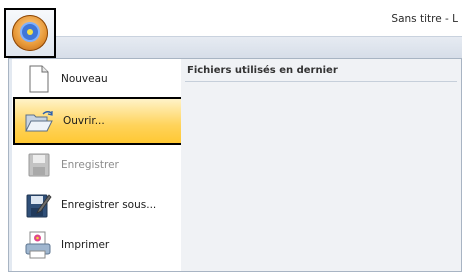 Image resolution: width=462 pixels, height=272 pixels. Describe the element at coordinates (90, 165) in the screenshot. I see `menu-item-label: Enregistrer` at that location.